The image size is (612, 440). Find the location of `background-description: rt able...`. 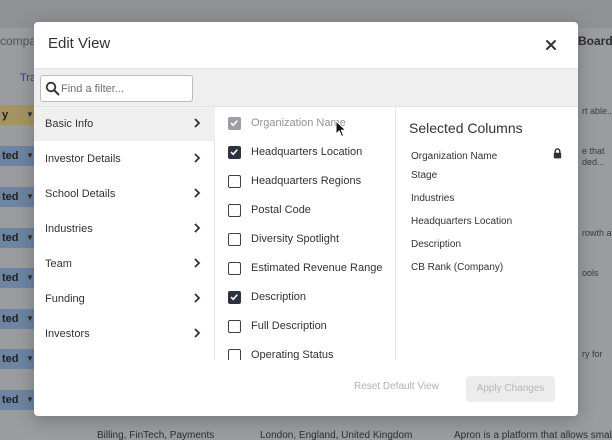

background-description: rt able... is located at coordinates (597, 111).